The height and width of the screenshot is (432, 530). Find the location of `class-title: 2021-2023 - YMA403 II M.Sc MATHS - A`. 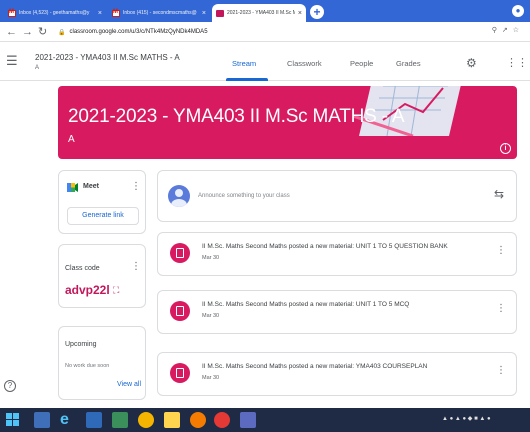

class-title: 2021-2023 - YMA403 II M.Sc MATHS - A is located at coordinates (107, 57).